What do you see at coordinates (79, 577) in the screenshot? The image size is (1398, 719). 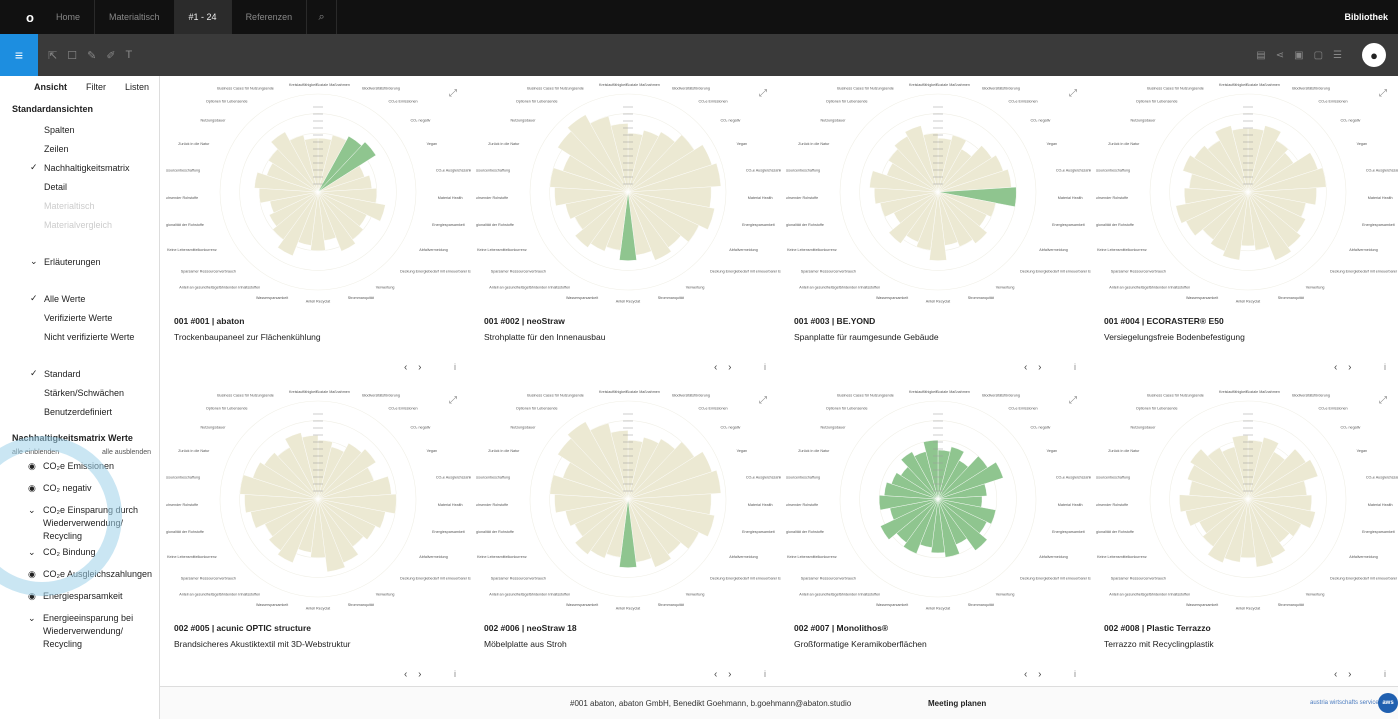 I see `matrix-value-co2e-ausgleich: ◉ CO₂e Ausgleichszahlungen` at bounding box center [79, 577].